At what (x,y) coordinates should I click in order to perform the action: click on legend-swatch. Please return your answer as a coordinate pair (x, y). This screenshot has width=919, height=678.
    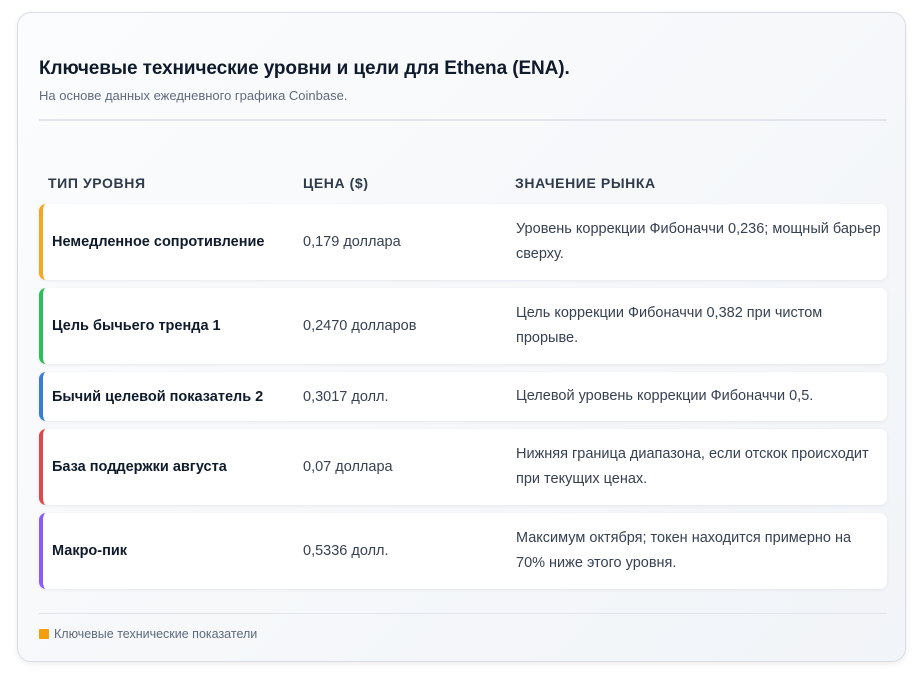
    Looking at the image, I should click on (44, 634).